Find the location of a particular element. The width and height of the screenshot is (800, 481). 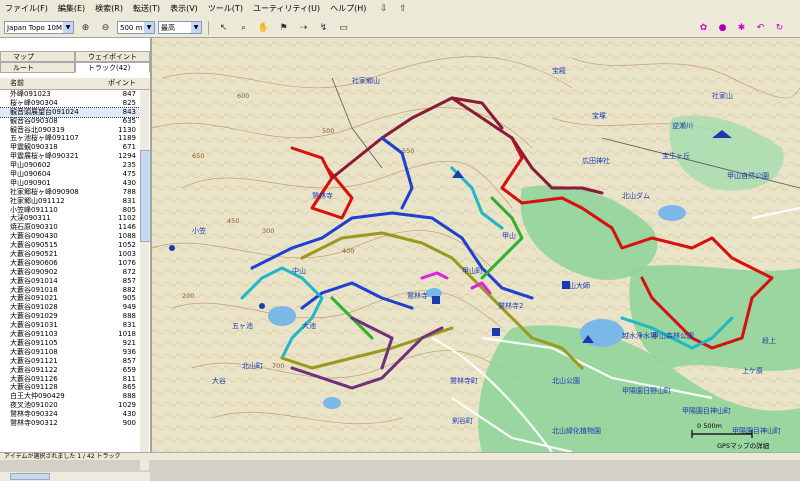

column-name: 名前 is located at coordinates (12, 83).